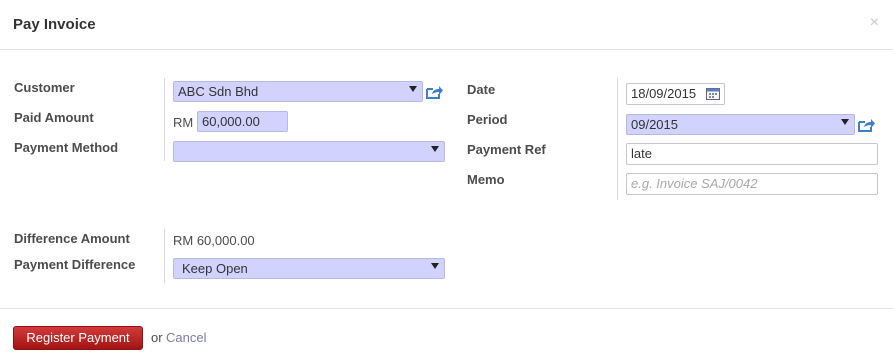 The height and width of the screenshot is (362, 893). What do you see at coordinates (218, 91) in the screenshot?
I see `customer-value: ABC Sdn Bhd` at bounding box center [218, 91].